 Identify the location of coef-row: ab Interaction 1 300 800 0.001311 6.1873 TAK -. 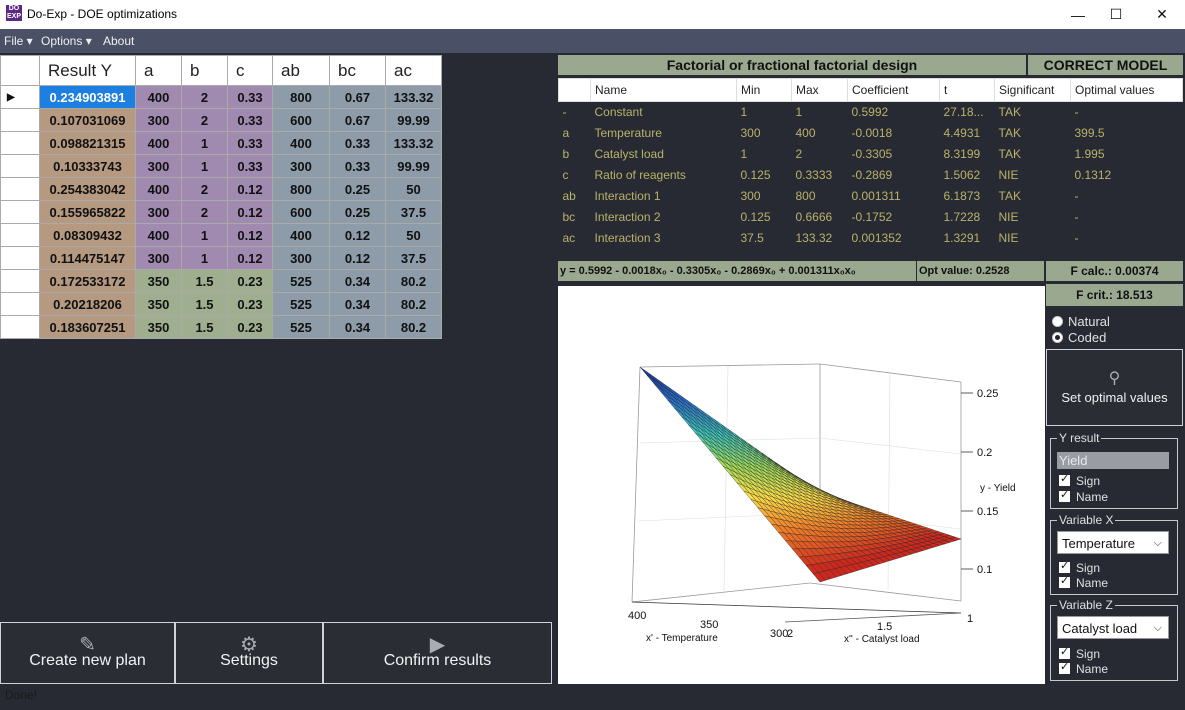
(870, 196).